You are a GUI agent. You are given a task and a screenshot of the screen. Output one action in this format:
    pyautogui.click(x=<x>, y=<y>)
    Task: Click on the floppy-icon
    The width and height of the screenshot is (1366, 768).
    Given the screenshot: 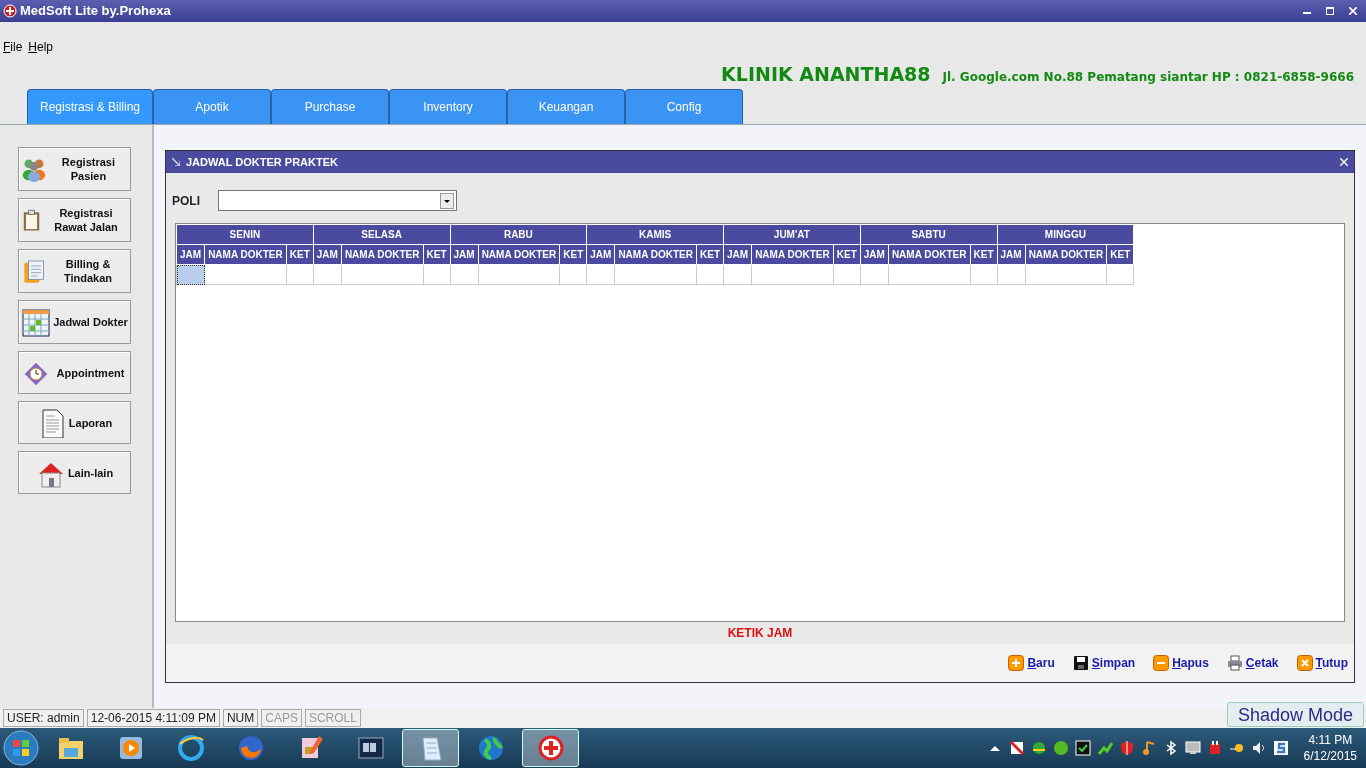 What is the action you would take?
    pyautogui.click(x=1080, y=663)
    